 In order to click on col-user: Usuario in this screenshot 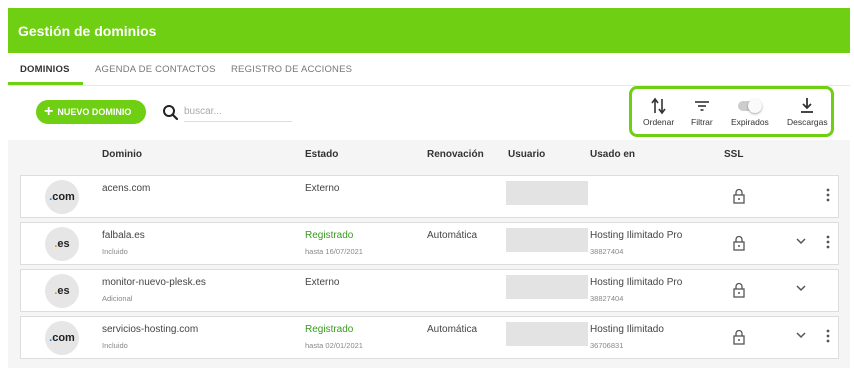, I will do `click(526, 154)`.